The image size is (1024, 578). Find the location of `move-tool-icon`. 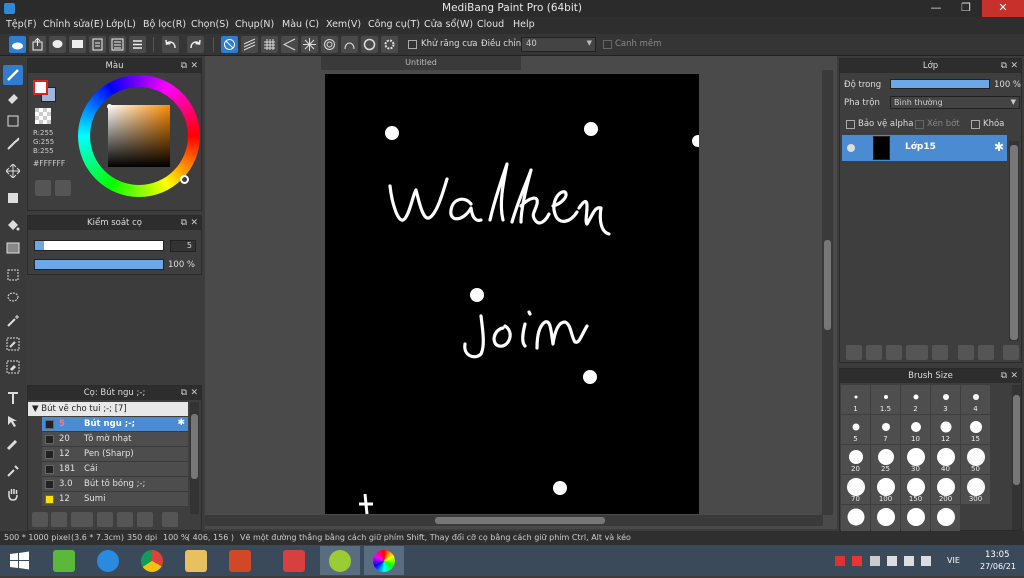

move-tool-icon is located at coordinates (13, 171).